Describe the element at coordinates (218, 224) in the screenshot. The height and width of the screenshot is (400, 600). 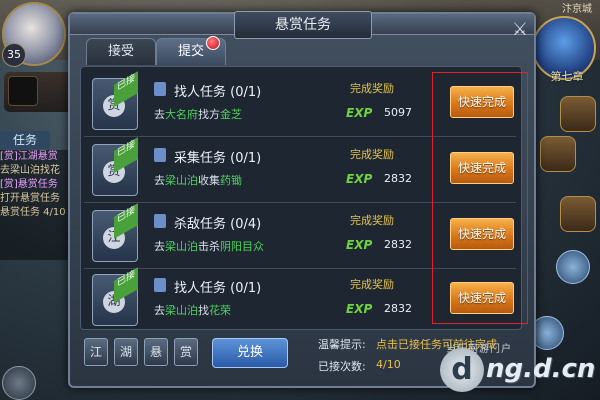
I see `task-name: 杀敌任务 (0/4)` at that location.